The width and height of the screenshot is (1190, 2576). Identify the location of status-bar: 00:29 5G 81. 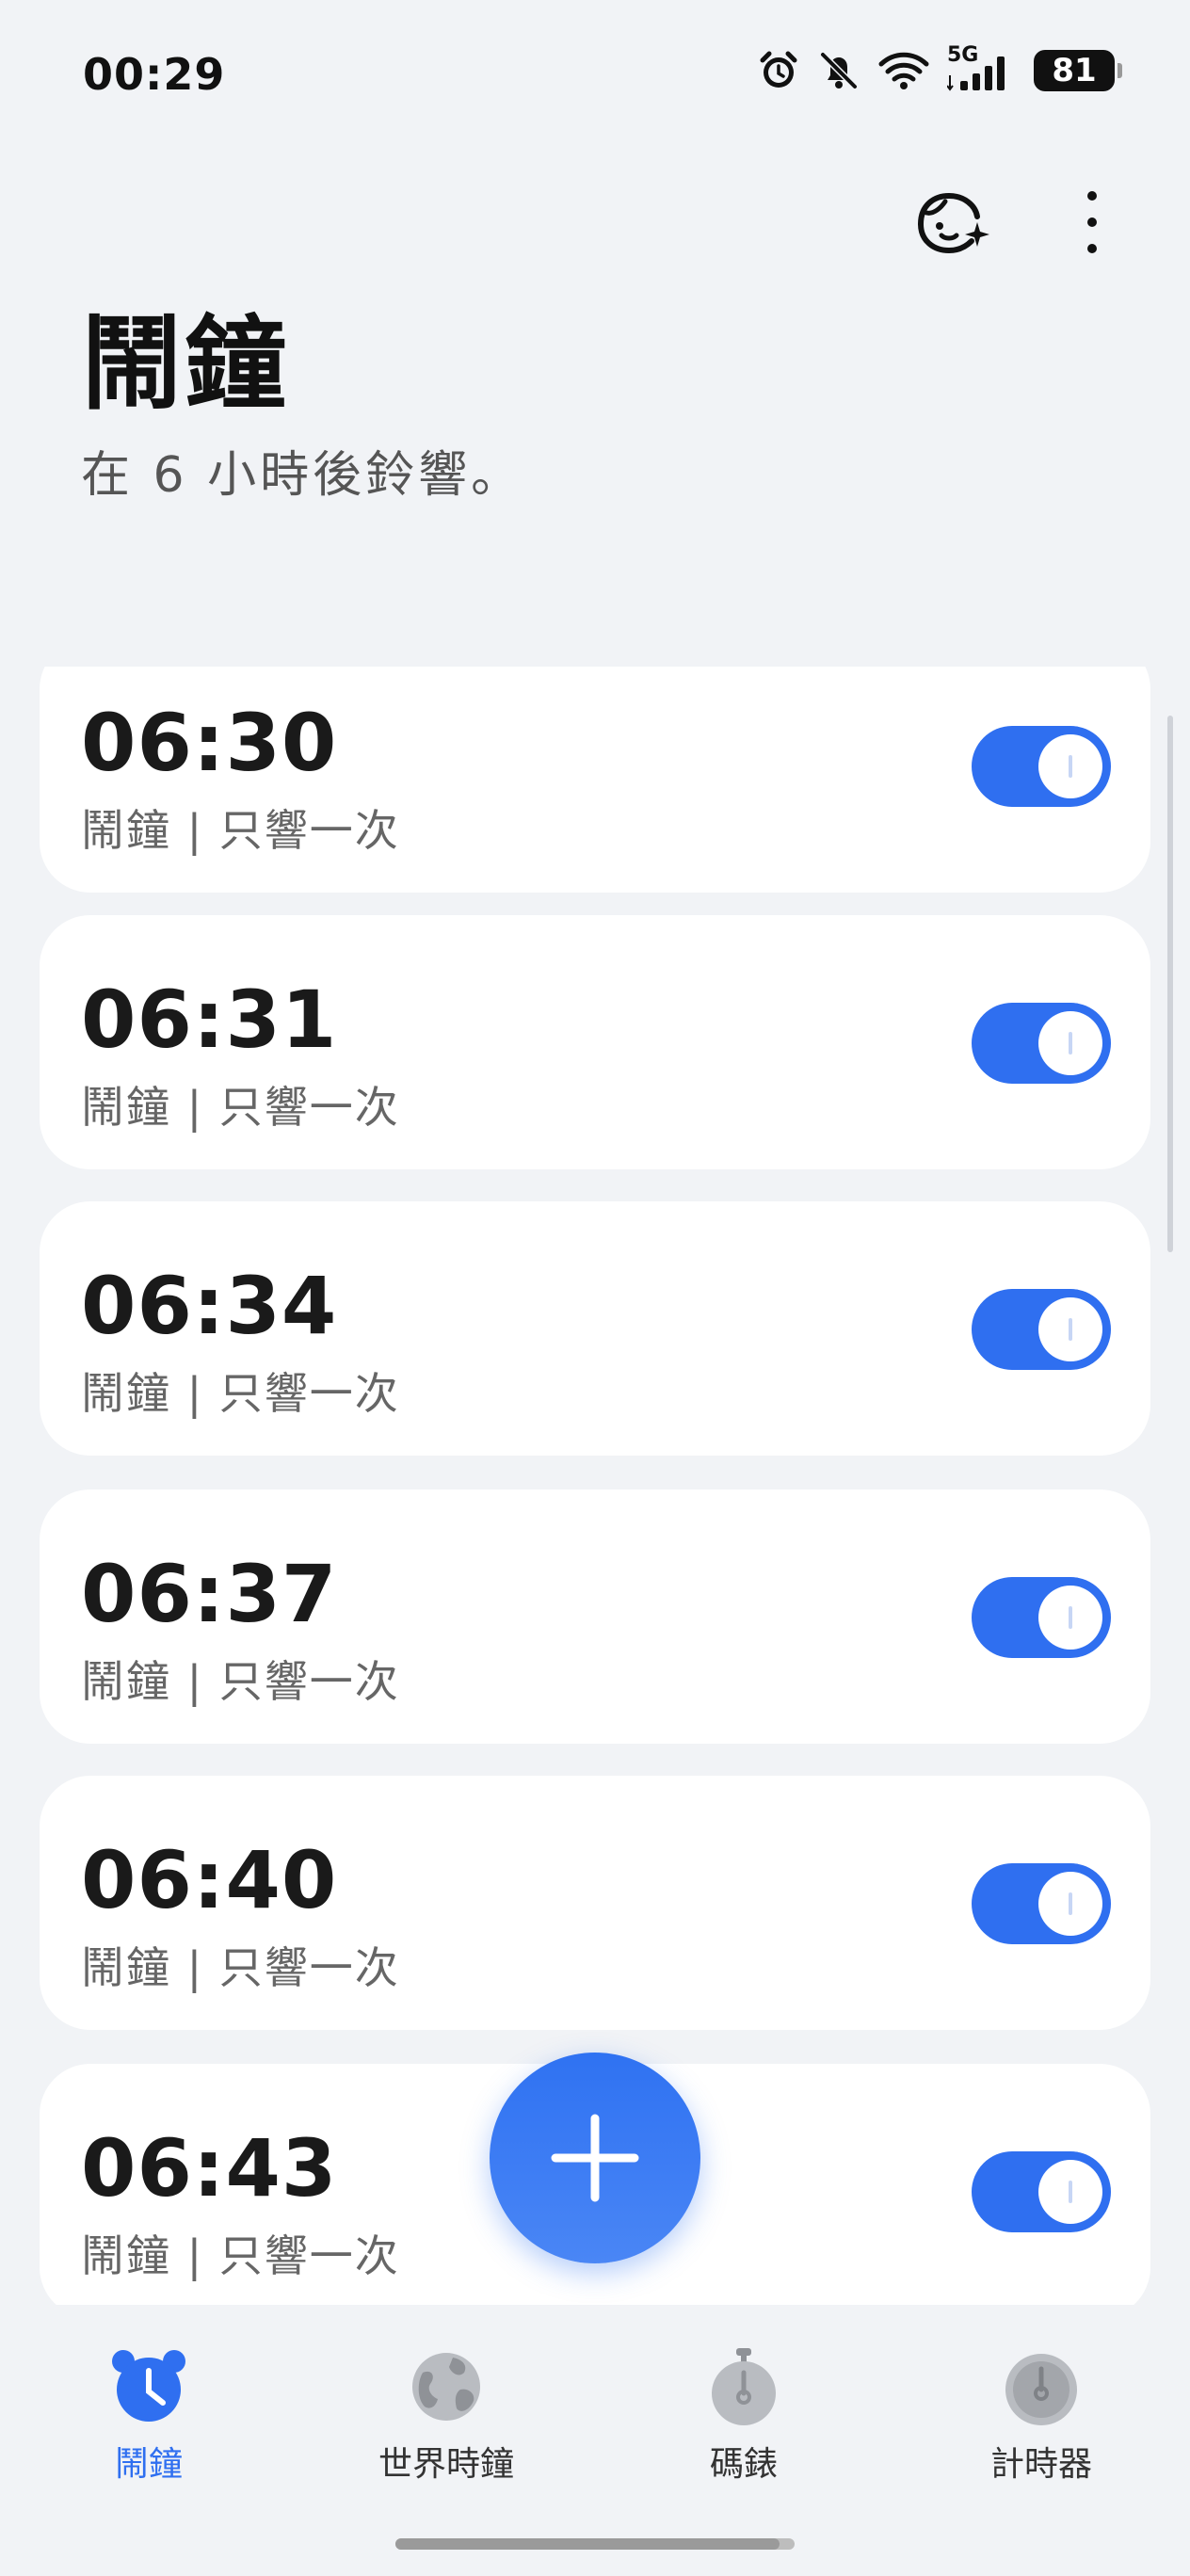
(595, 75).